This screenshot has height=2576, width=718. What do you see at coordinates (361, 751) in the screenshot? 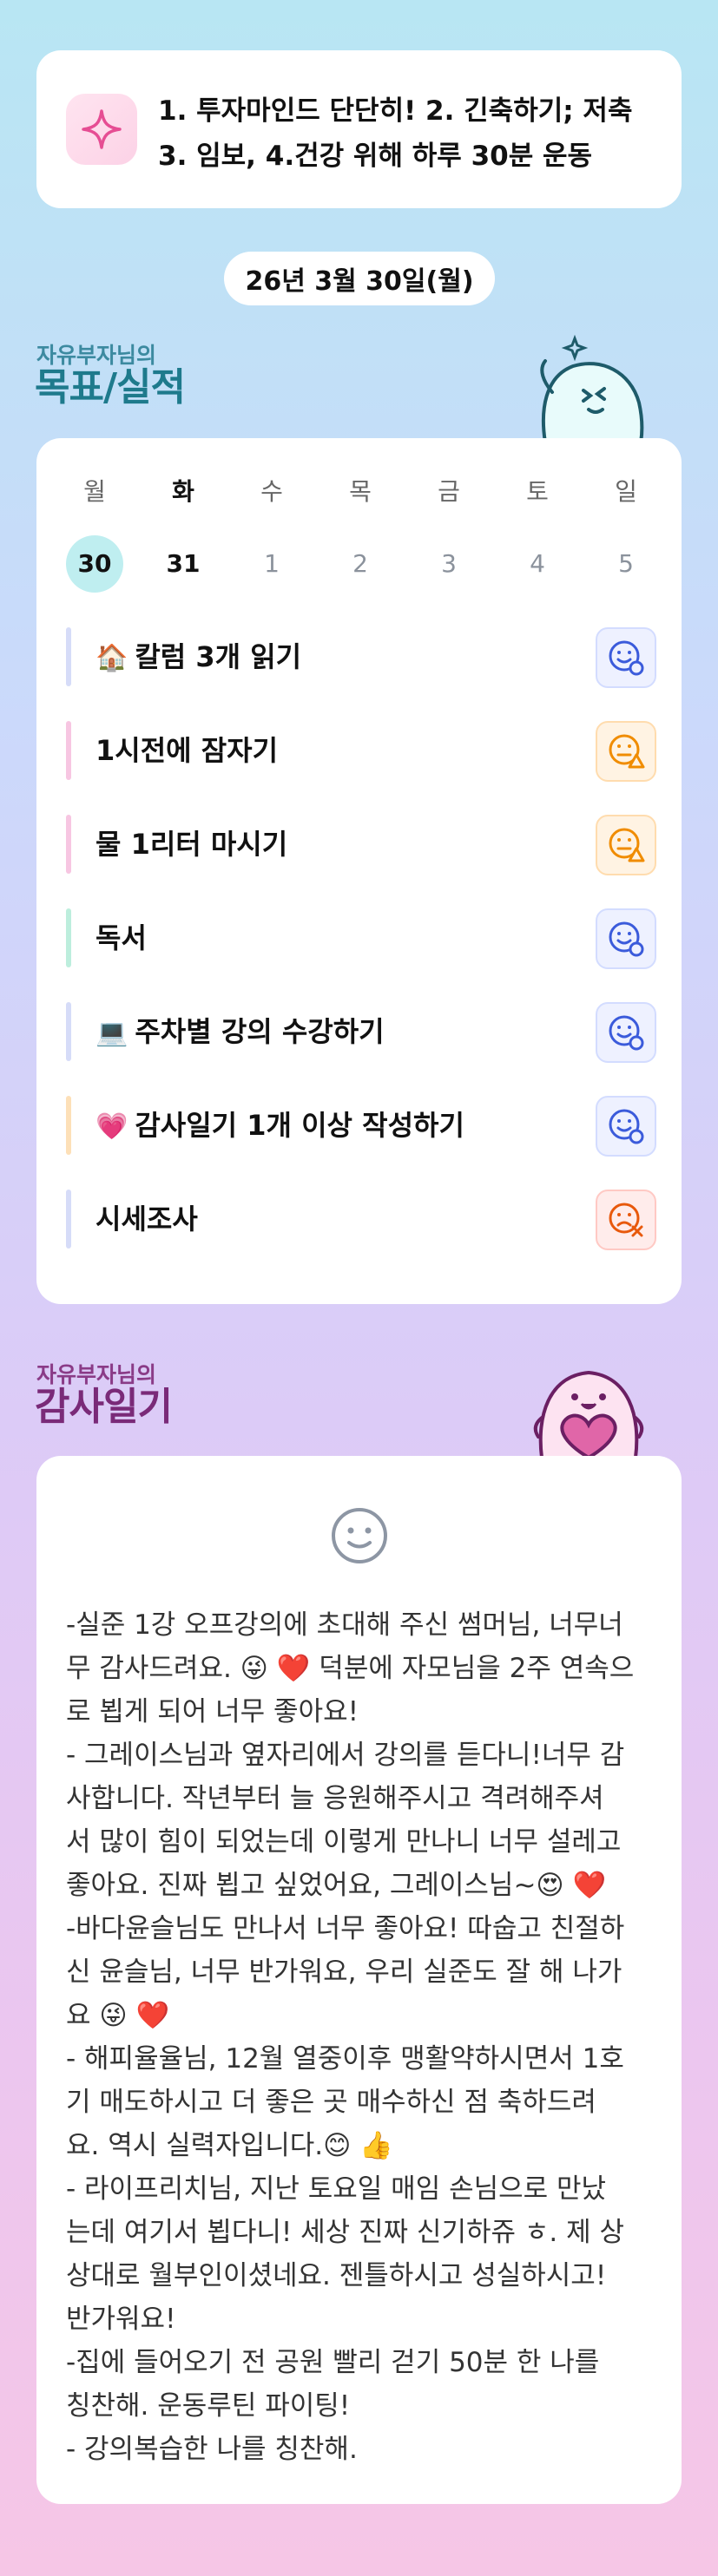
I see `task-item: 1시전에 잠자기` at bounding box center [361, 751].